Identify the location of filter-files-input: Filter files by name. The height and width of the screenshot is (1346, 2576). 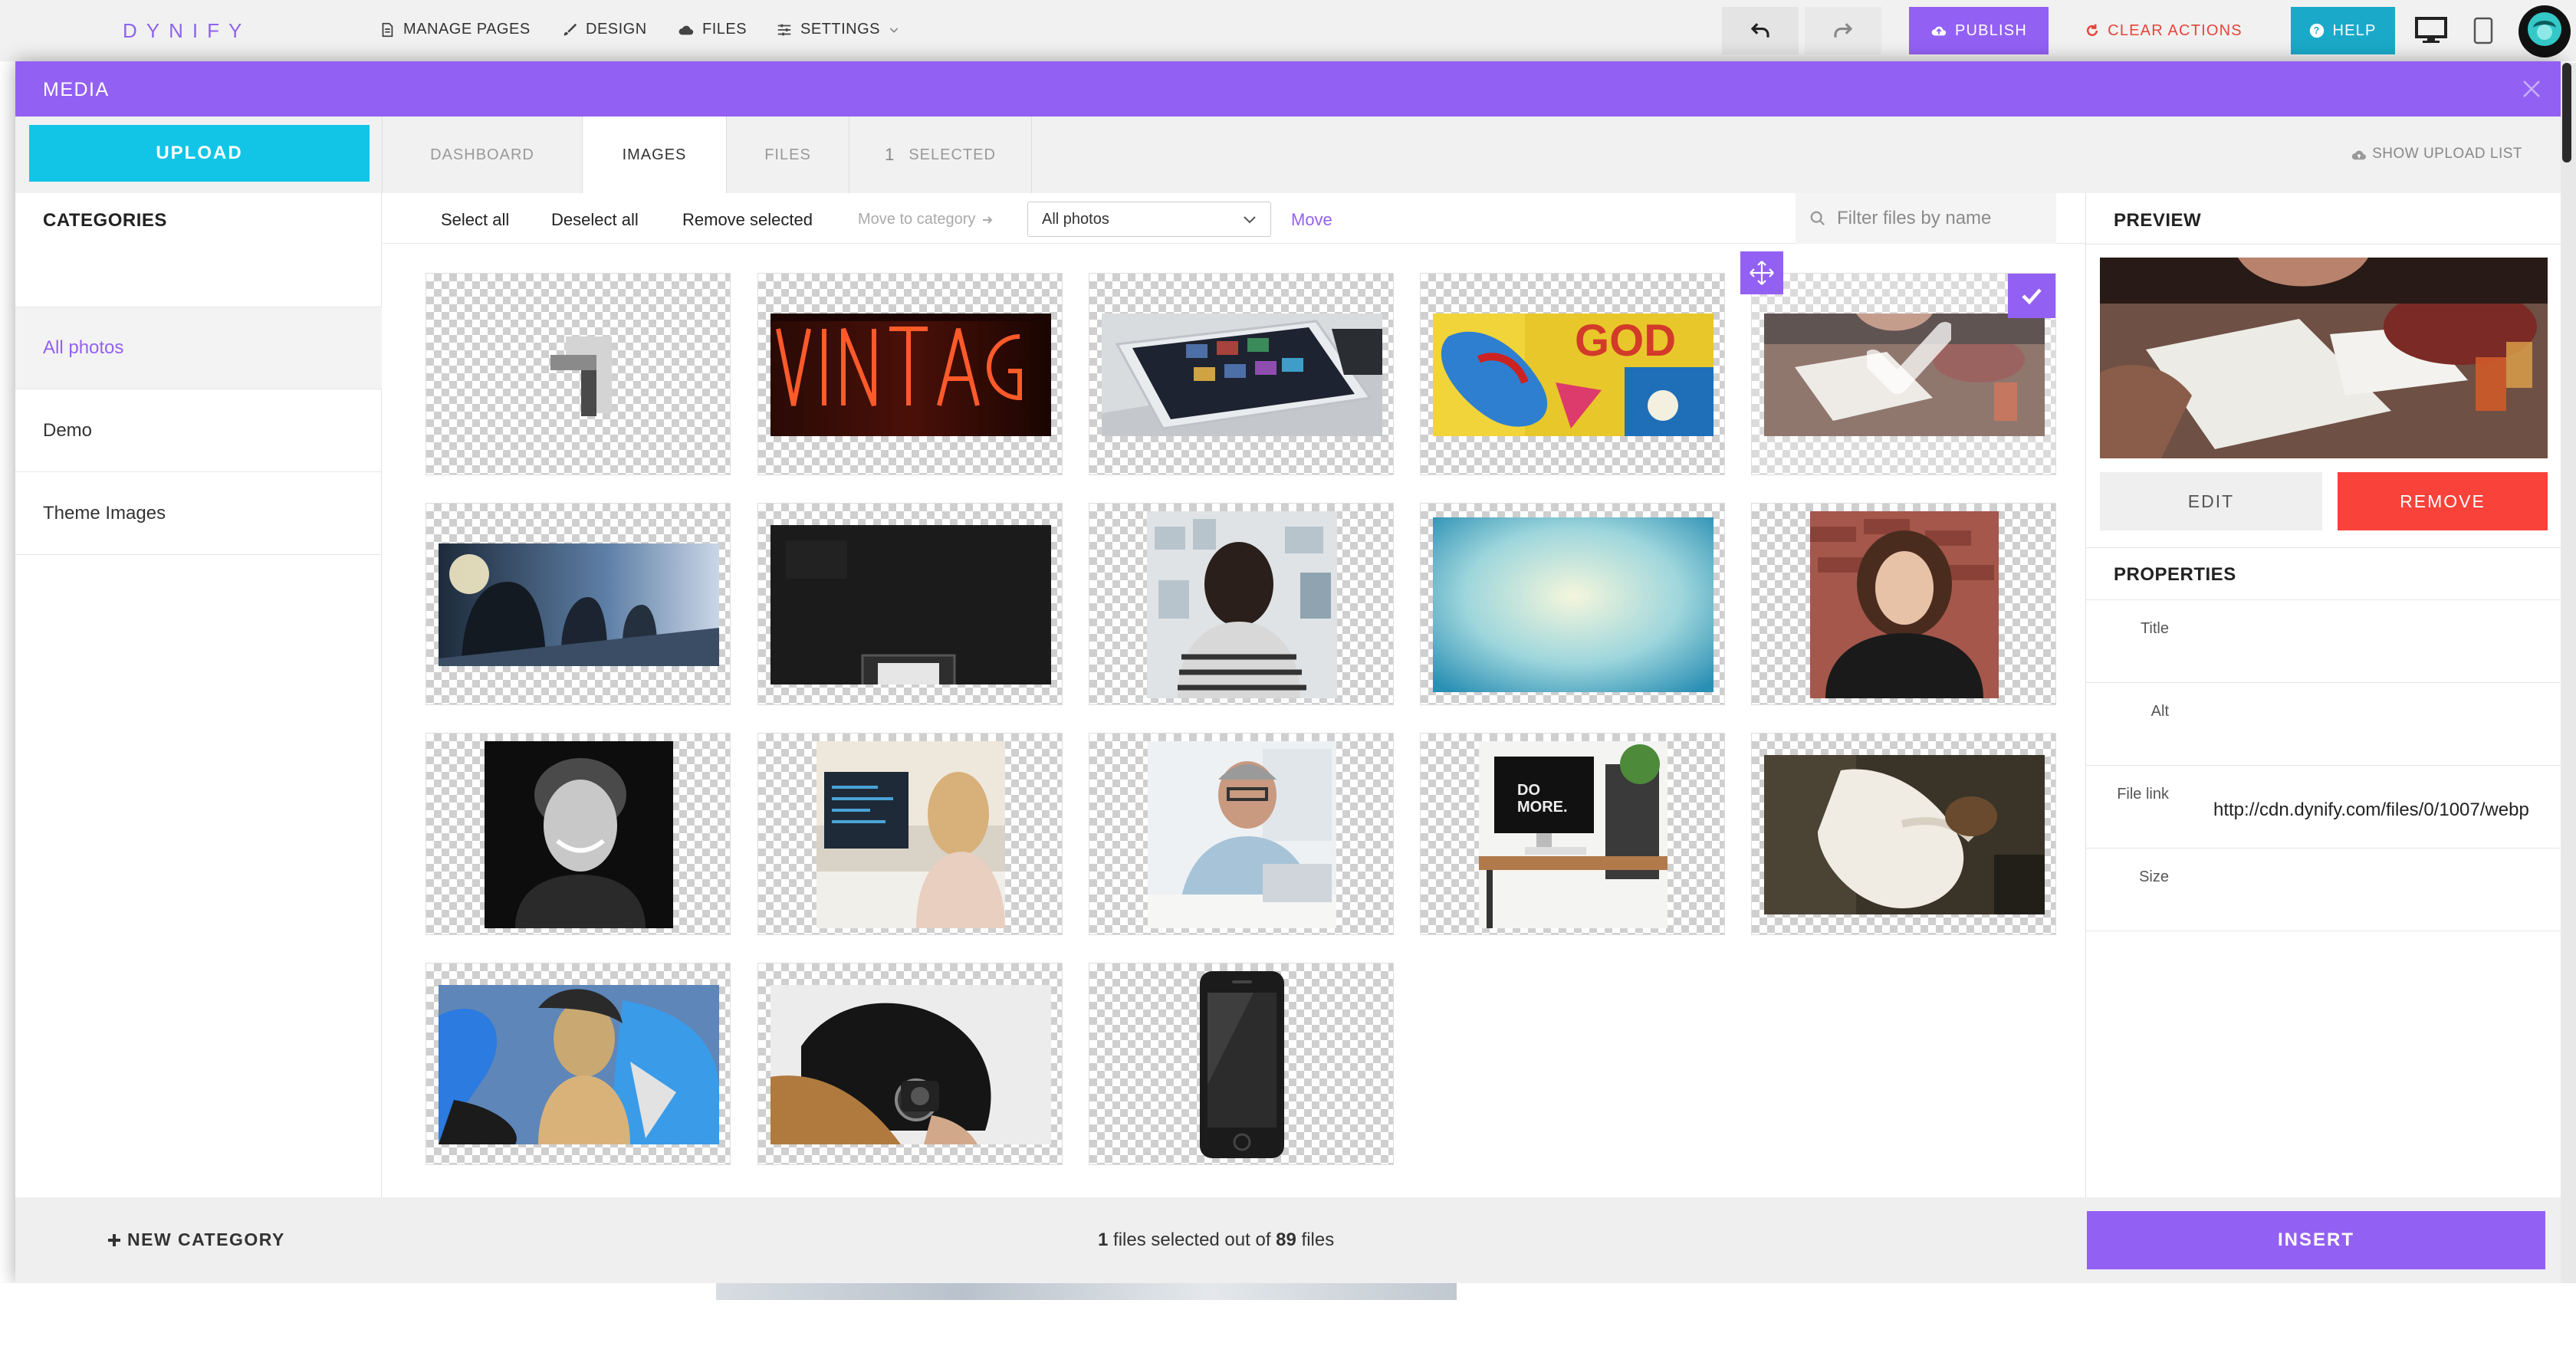
(1926, 218).